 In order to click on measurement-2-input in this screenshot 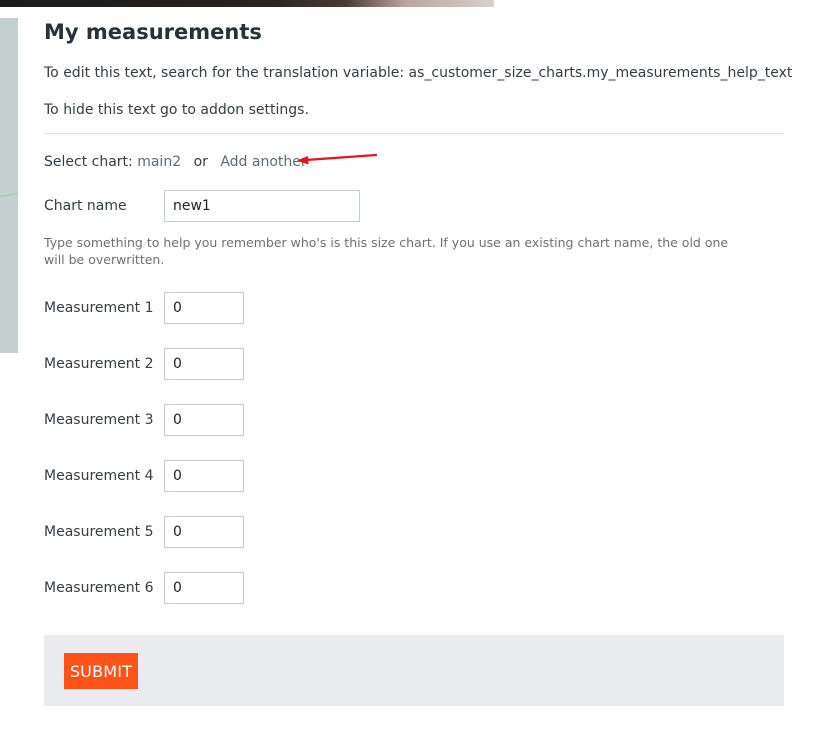, I will do `click(204, 364)`.